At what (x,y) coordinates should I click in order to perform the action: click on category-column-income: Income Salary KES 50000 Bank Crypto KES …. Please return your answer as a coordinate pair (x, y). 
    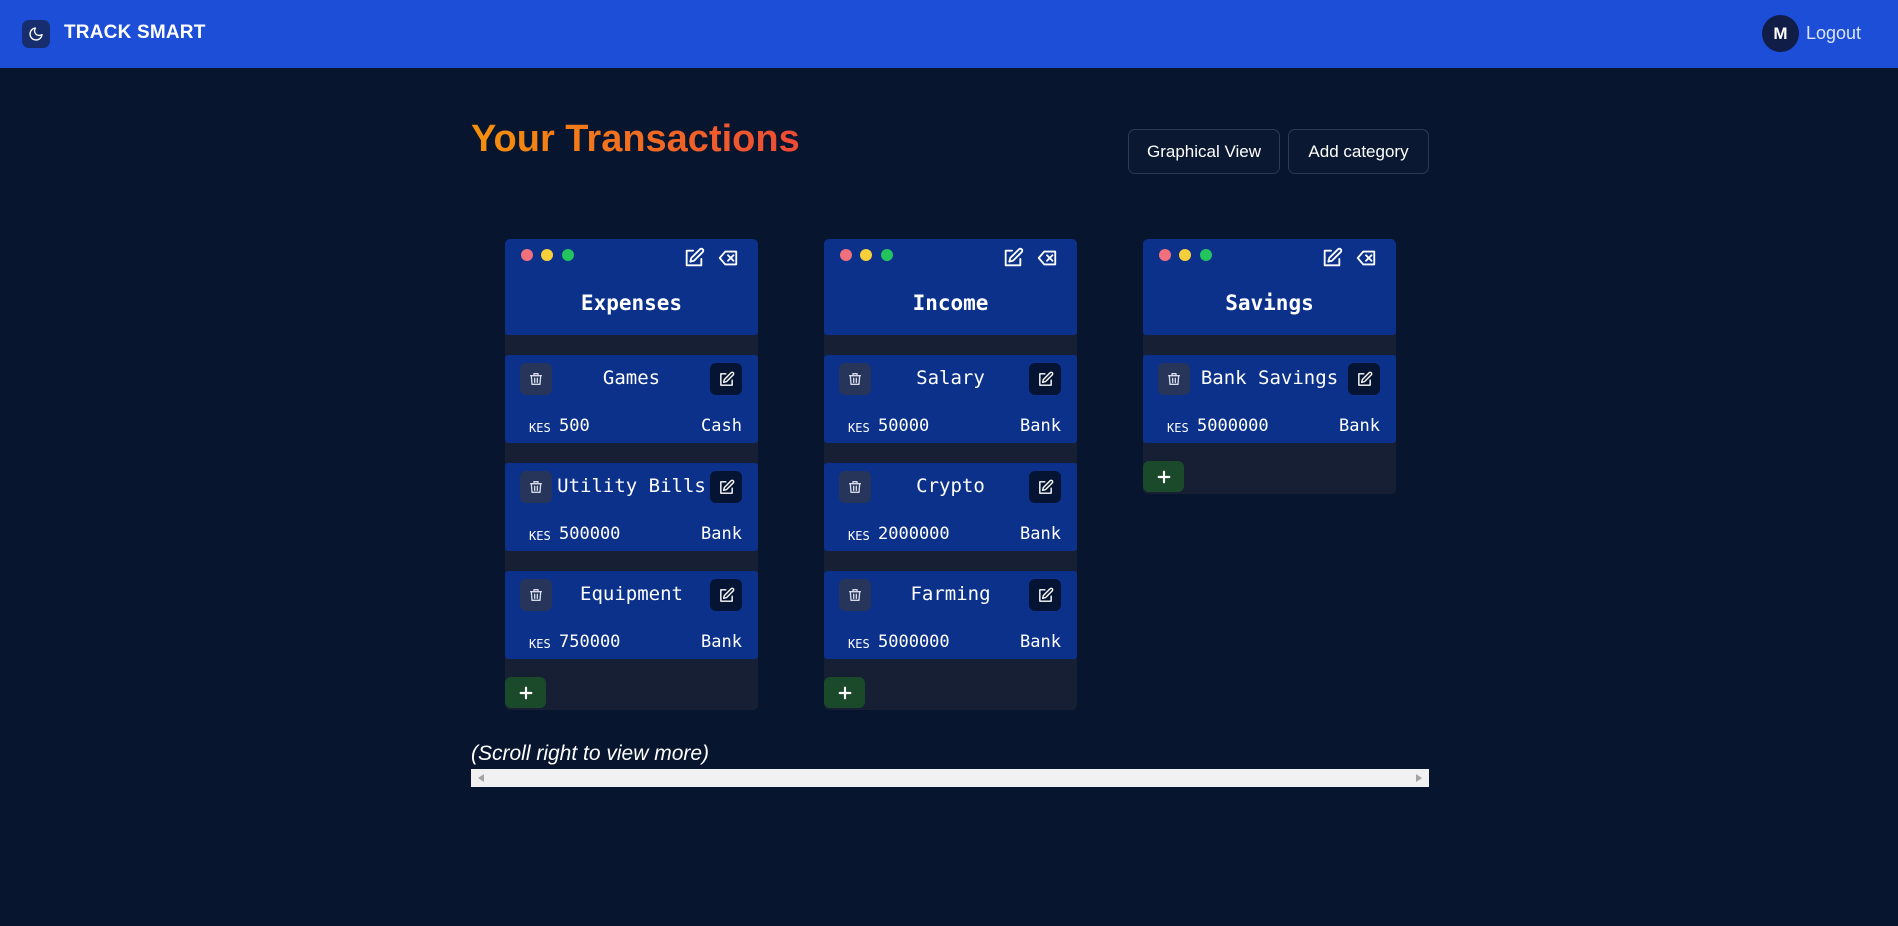
    Looking at the image, I should click on (950, 474).